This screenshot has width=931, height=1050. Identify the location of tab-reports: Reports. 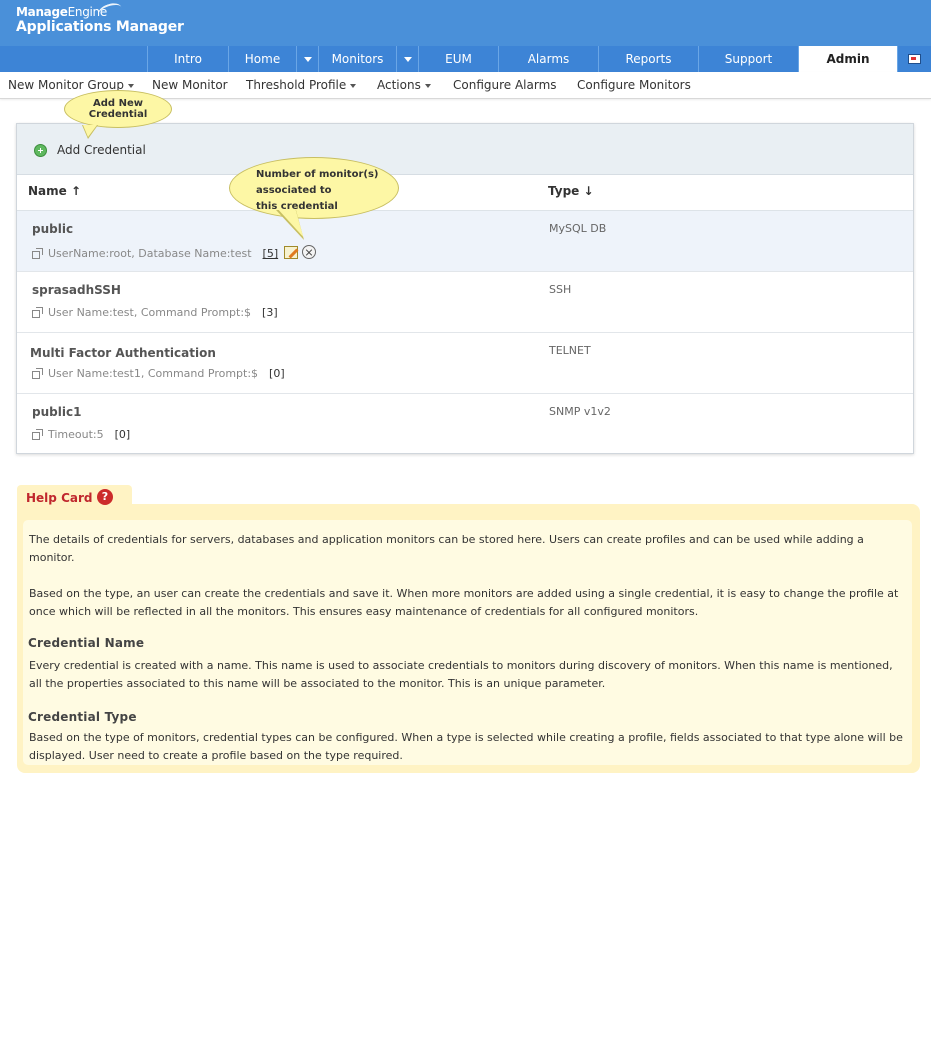
(648, 59).